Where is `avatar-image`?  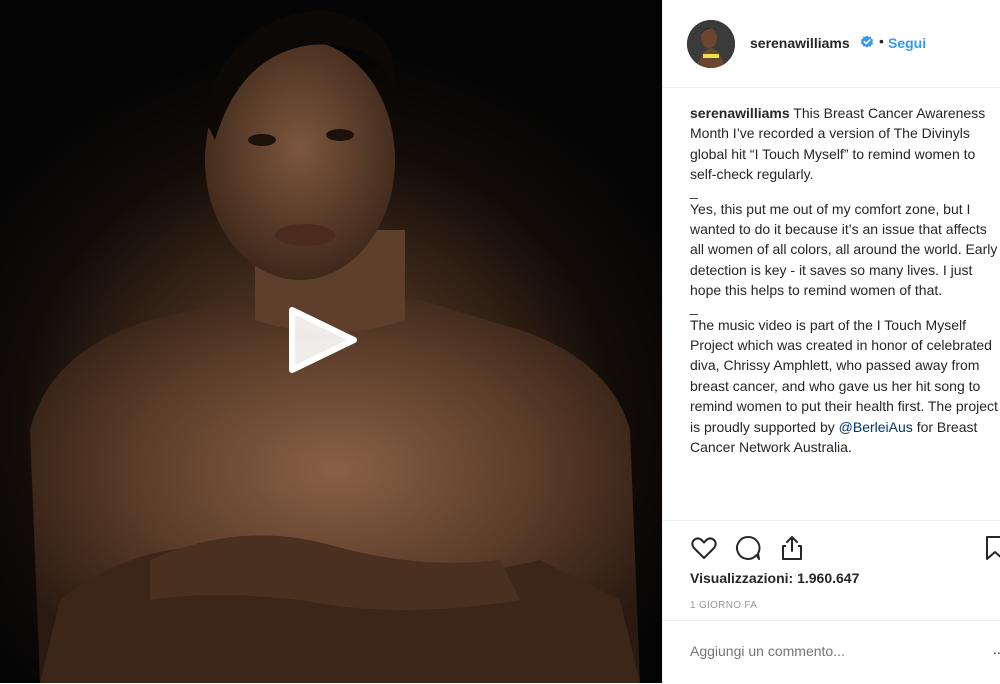
avatar-image is located at coordinates (711, 44).